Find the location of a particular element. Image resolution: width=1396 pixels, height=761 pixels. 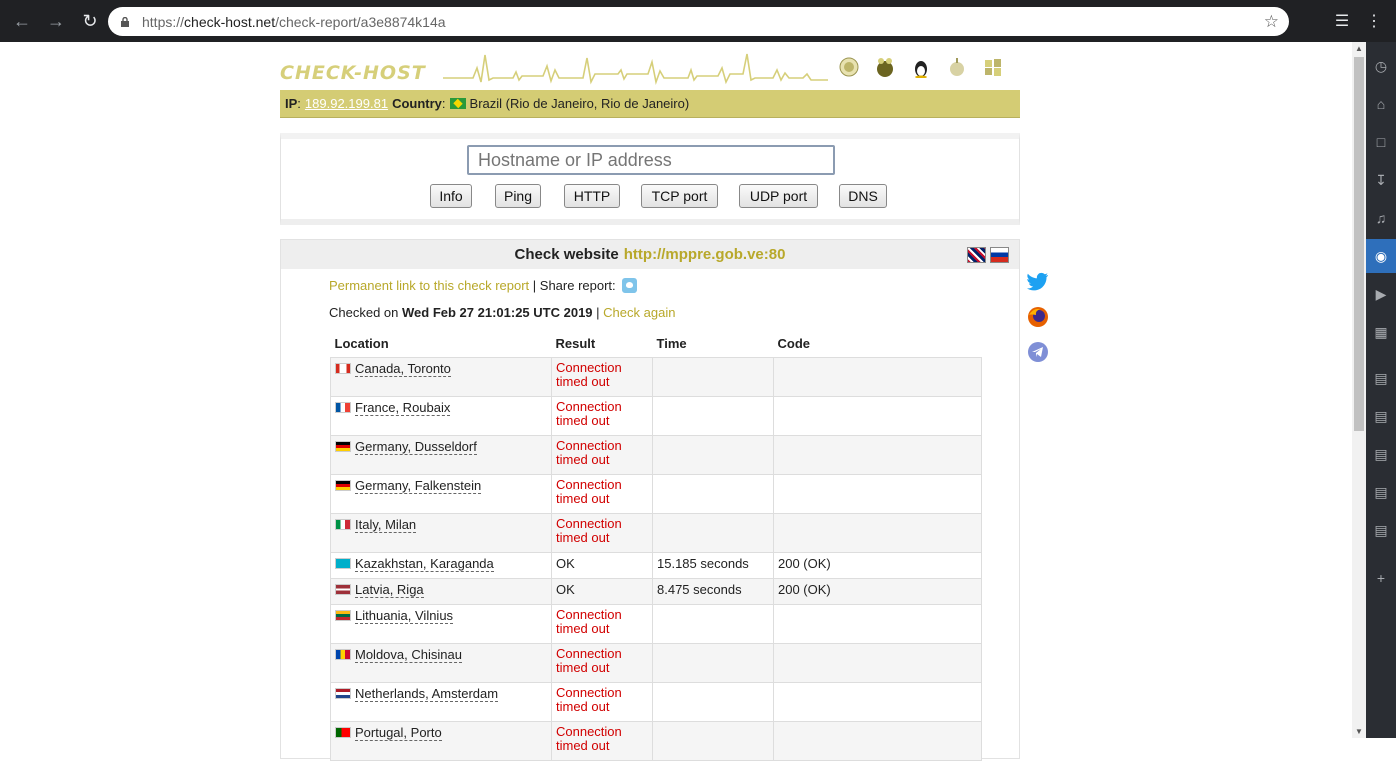

back-icon: ← is located at coordinates (22, 21).